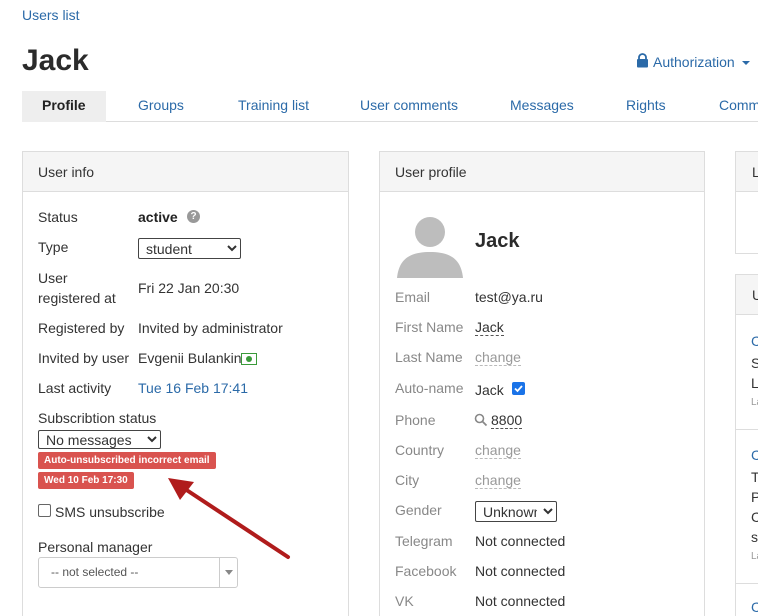  I want to click on caret-down-icon, so click(745, 63).